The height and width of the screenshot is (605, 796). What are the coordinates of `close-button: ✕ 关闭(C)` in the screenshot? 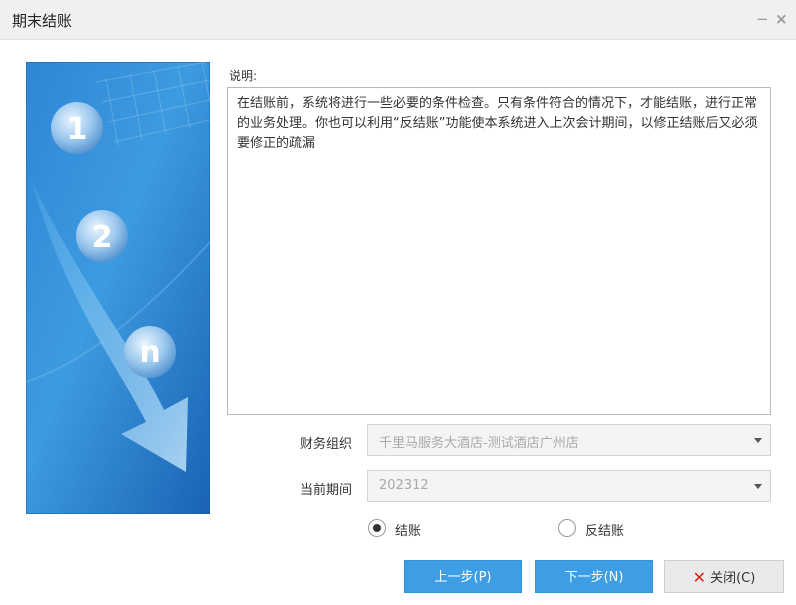 It's located at (724, 576).